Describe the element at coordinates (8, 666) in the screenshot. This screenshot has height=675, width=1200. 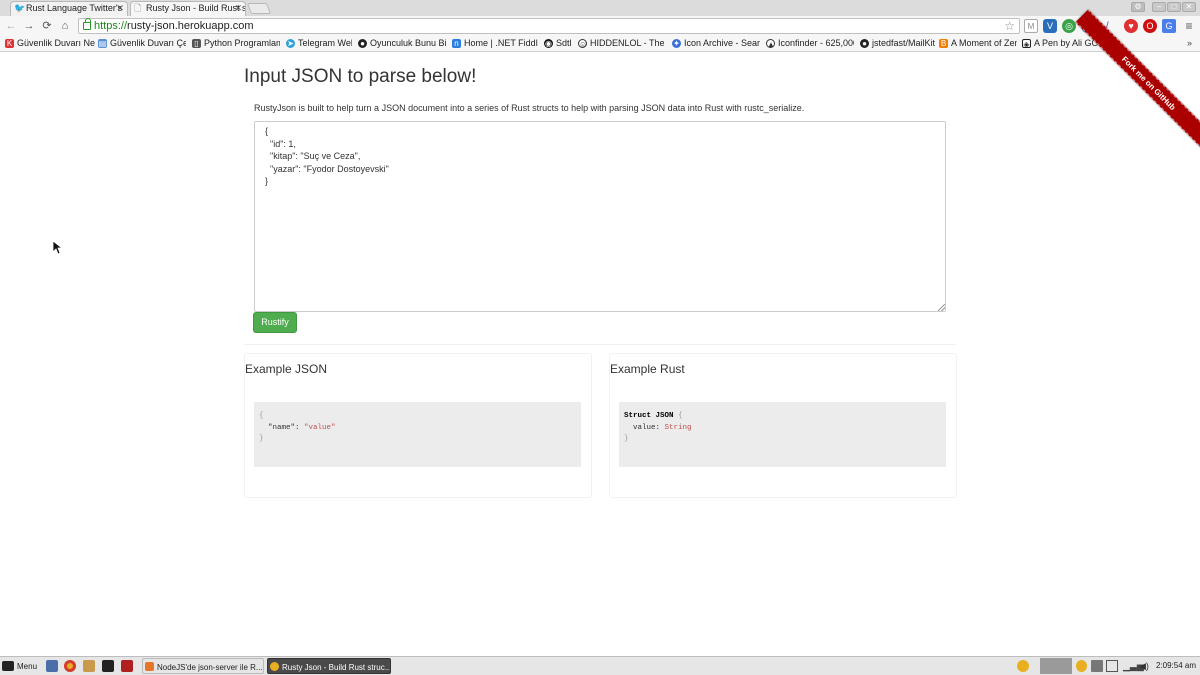
I see `mint-logo-icon` at that location.